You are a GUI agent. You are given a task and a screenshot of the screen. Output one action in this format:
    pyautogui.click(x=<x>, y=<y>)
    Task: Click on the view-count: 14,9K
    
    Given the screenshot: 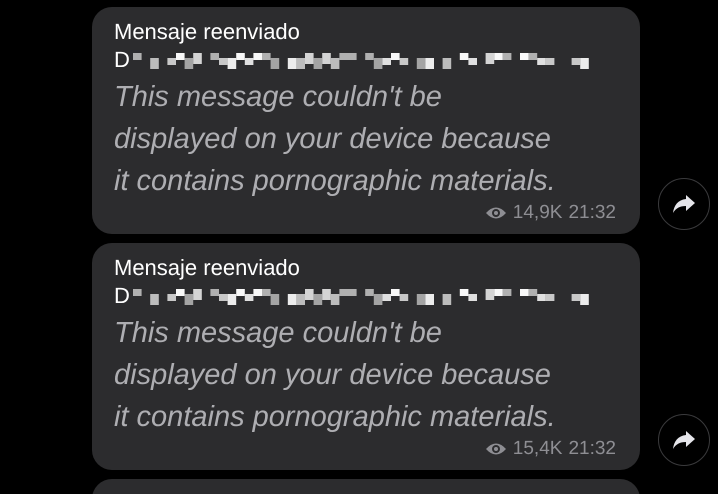 What is the action you would take?
    pyautogui.click(x=537, y=213)
    